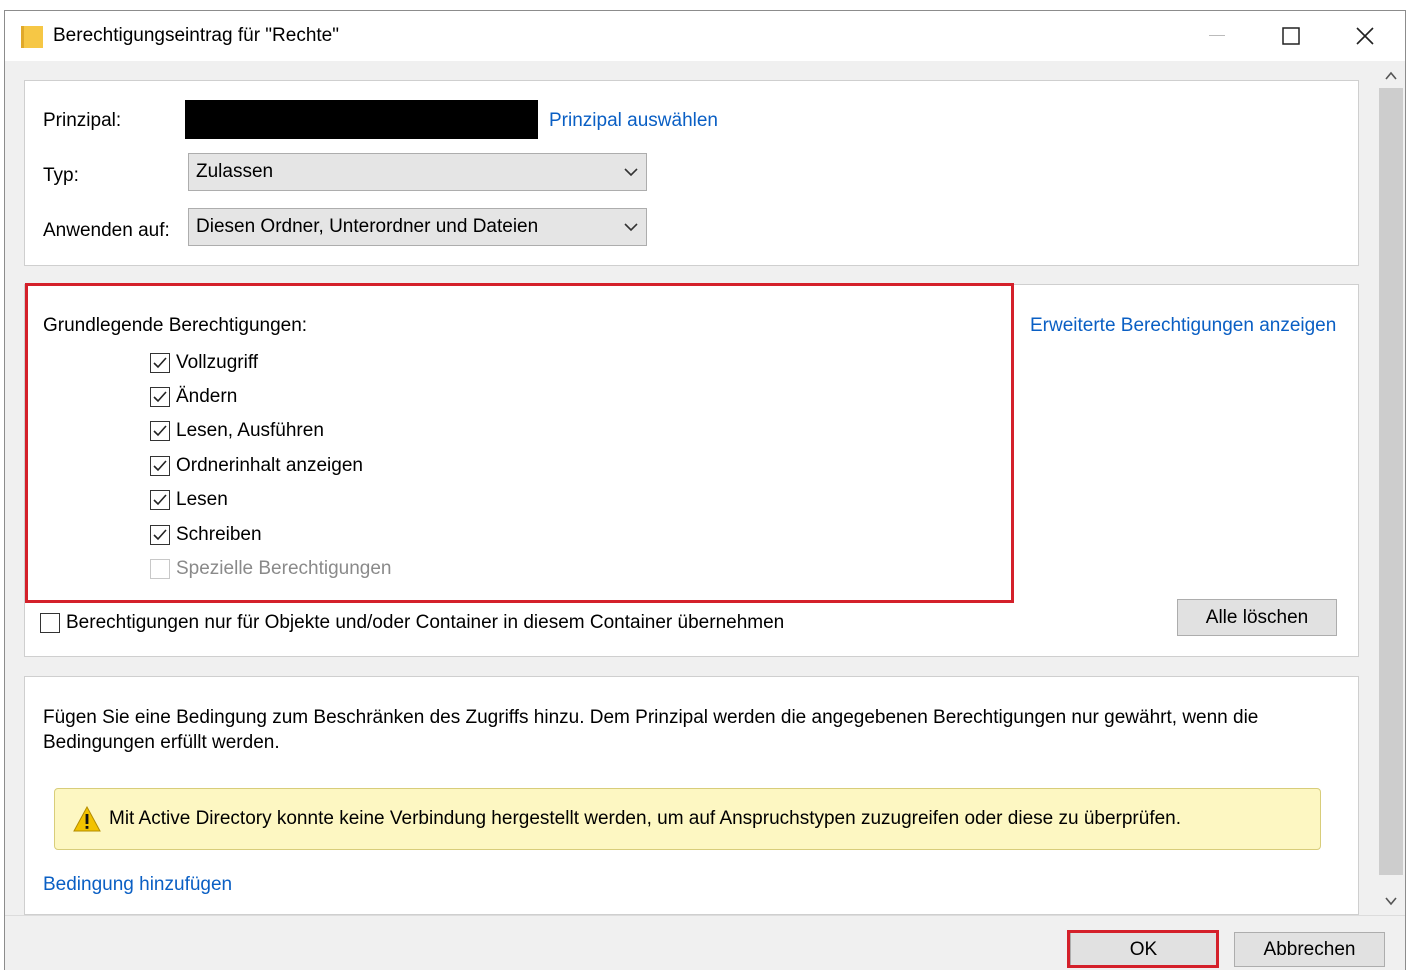  What do you see at coordinates (217, 362) in the screenshot?
I see `permission-label: Vollzugriff` at bounding box center [217, 362].